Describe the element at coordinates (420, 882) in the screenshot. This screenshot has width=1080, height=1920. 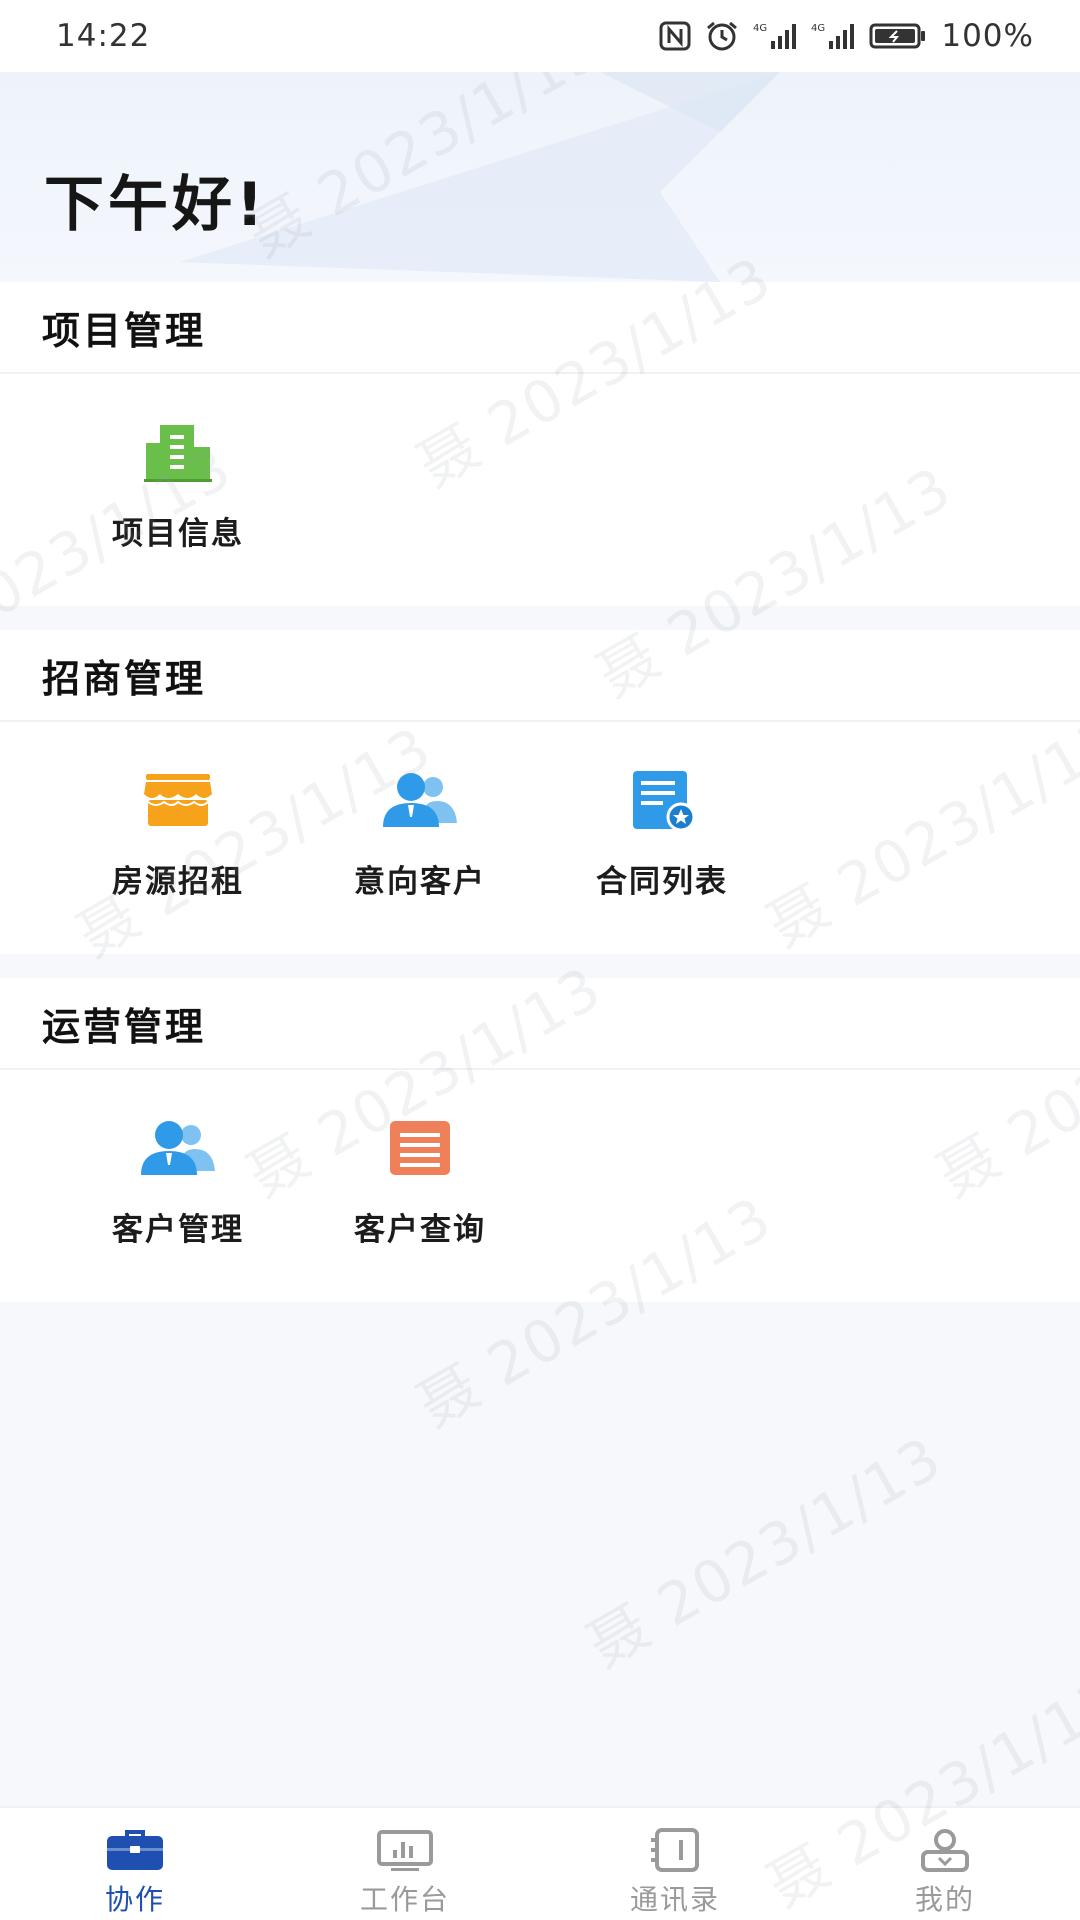
I see `tile-label: 意向客户` at that location.